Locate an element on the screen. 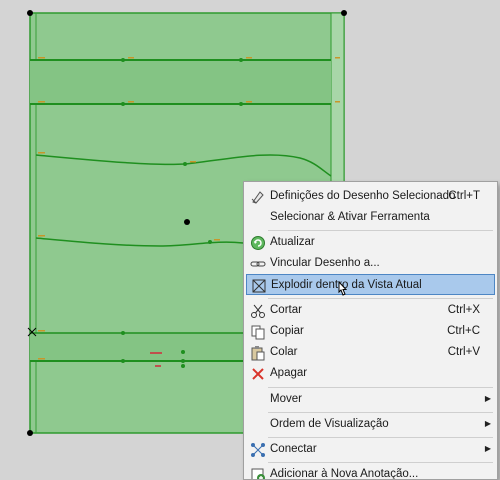 The width and height of the screenshot is (500, 480). menu-item-refresh: Atualizar is located at coordinates (370, 242).